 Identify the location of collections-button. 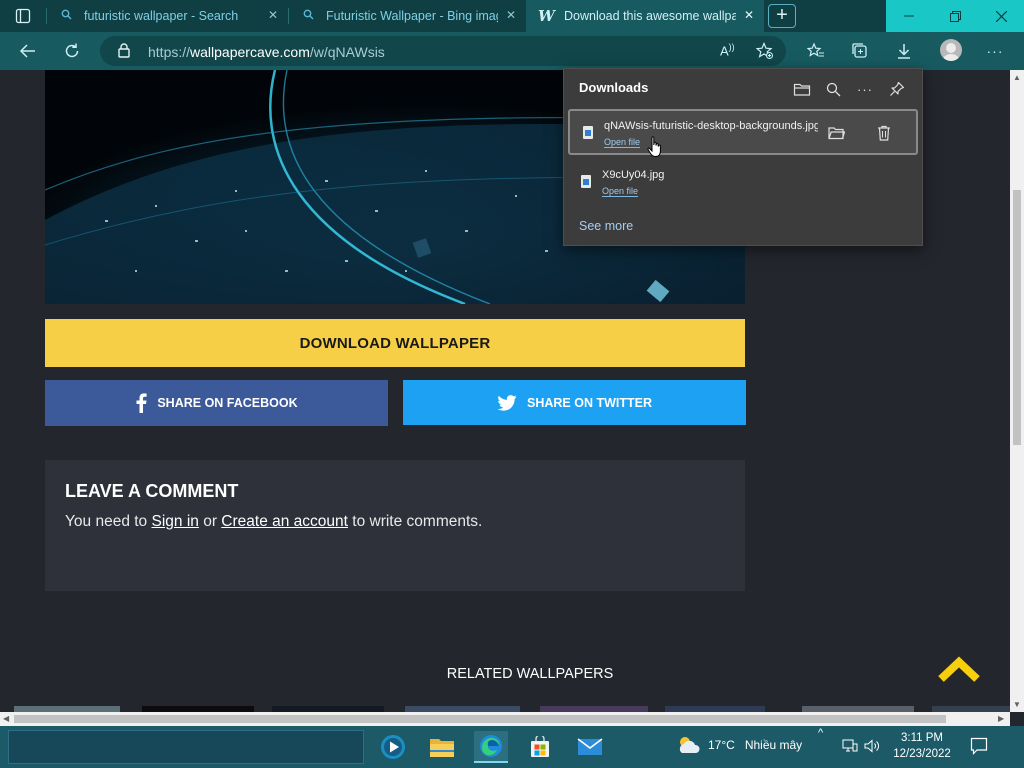
(860, 51).